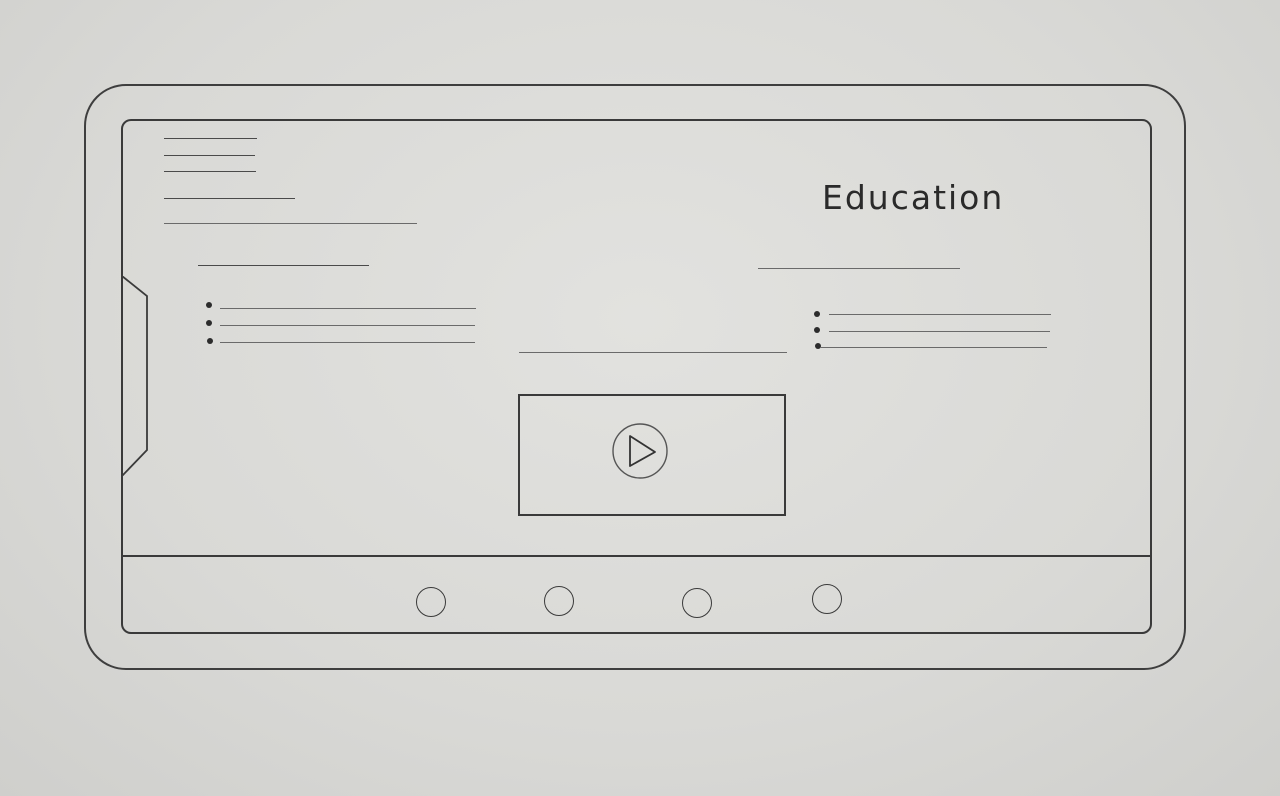 The width and height of the screenshot is (1280, 796). Describe the element at coordinates (136, 376) in the screenshot. I see `side-drawer-handle` at that location.